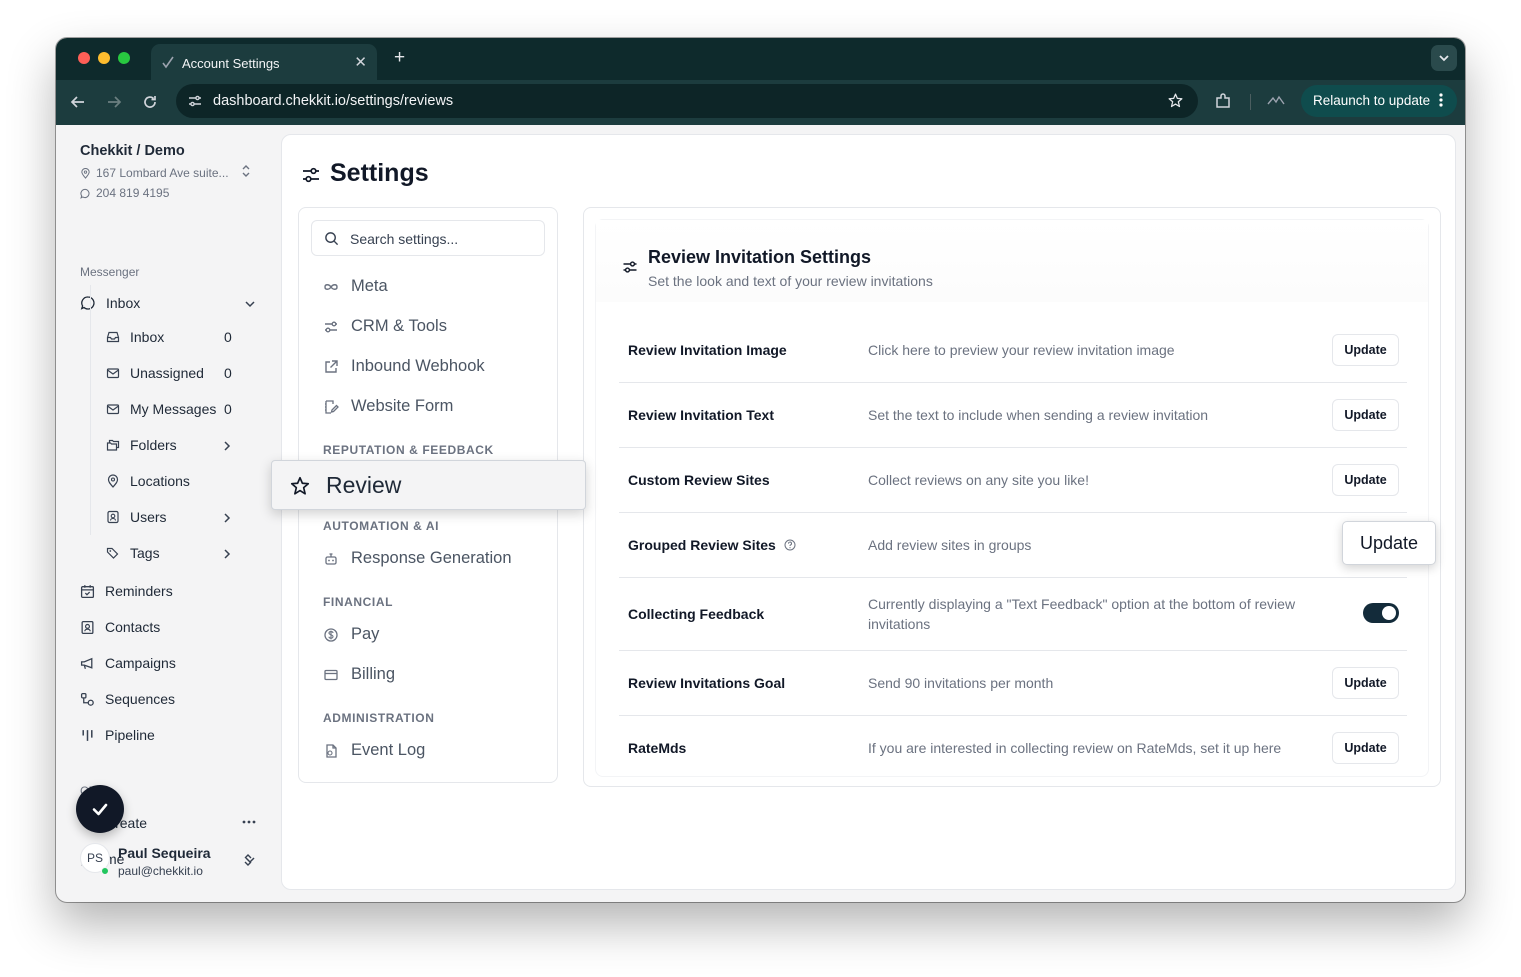  I want to click on sidebar-item-locations: Locations, so click(148, 481).